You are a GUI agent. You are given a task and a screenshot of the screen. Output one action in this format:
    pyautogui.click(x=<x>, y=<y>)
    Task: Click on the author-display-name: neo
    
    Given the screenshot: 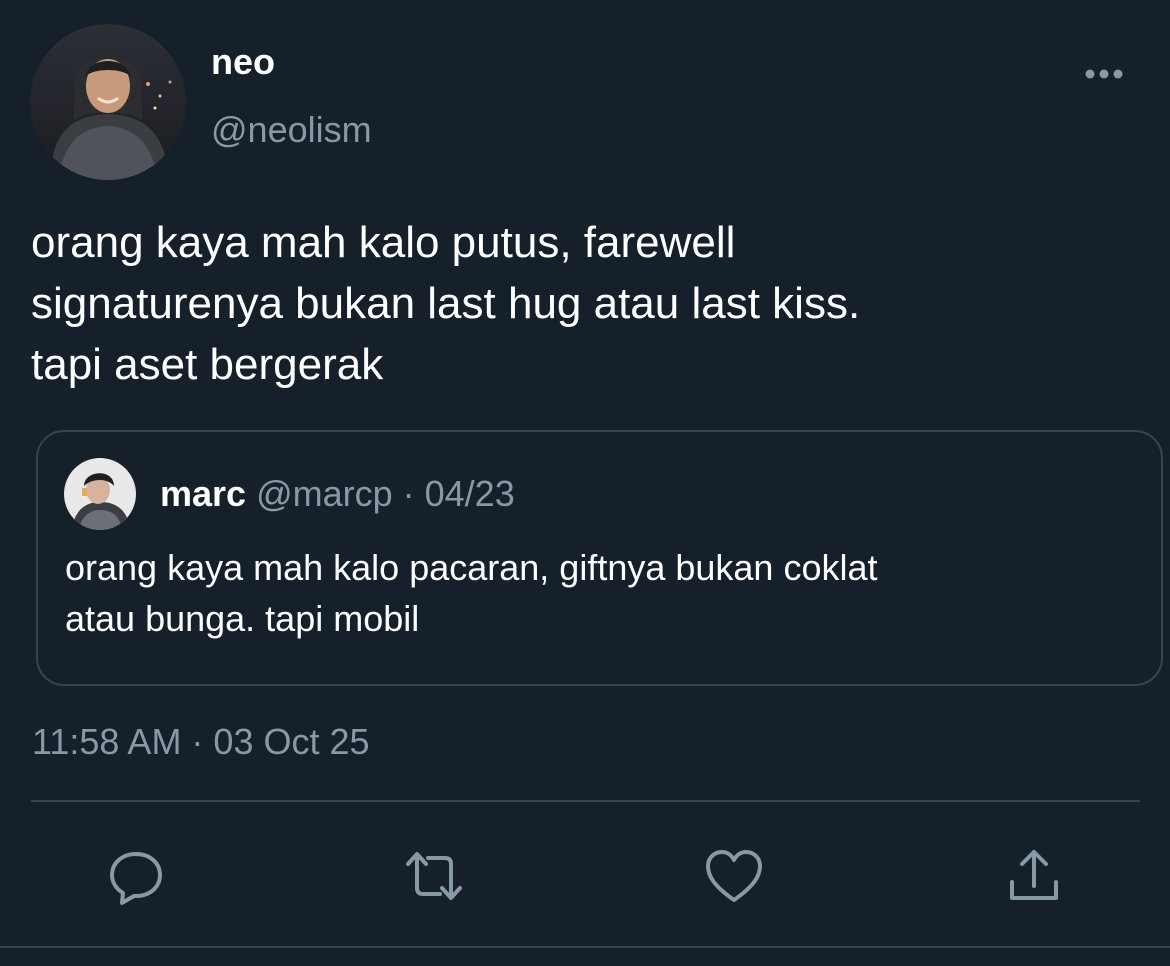 What is the action you would take?
    pyautogui.click(x=243, y=62)
    